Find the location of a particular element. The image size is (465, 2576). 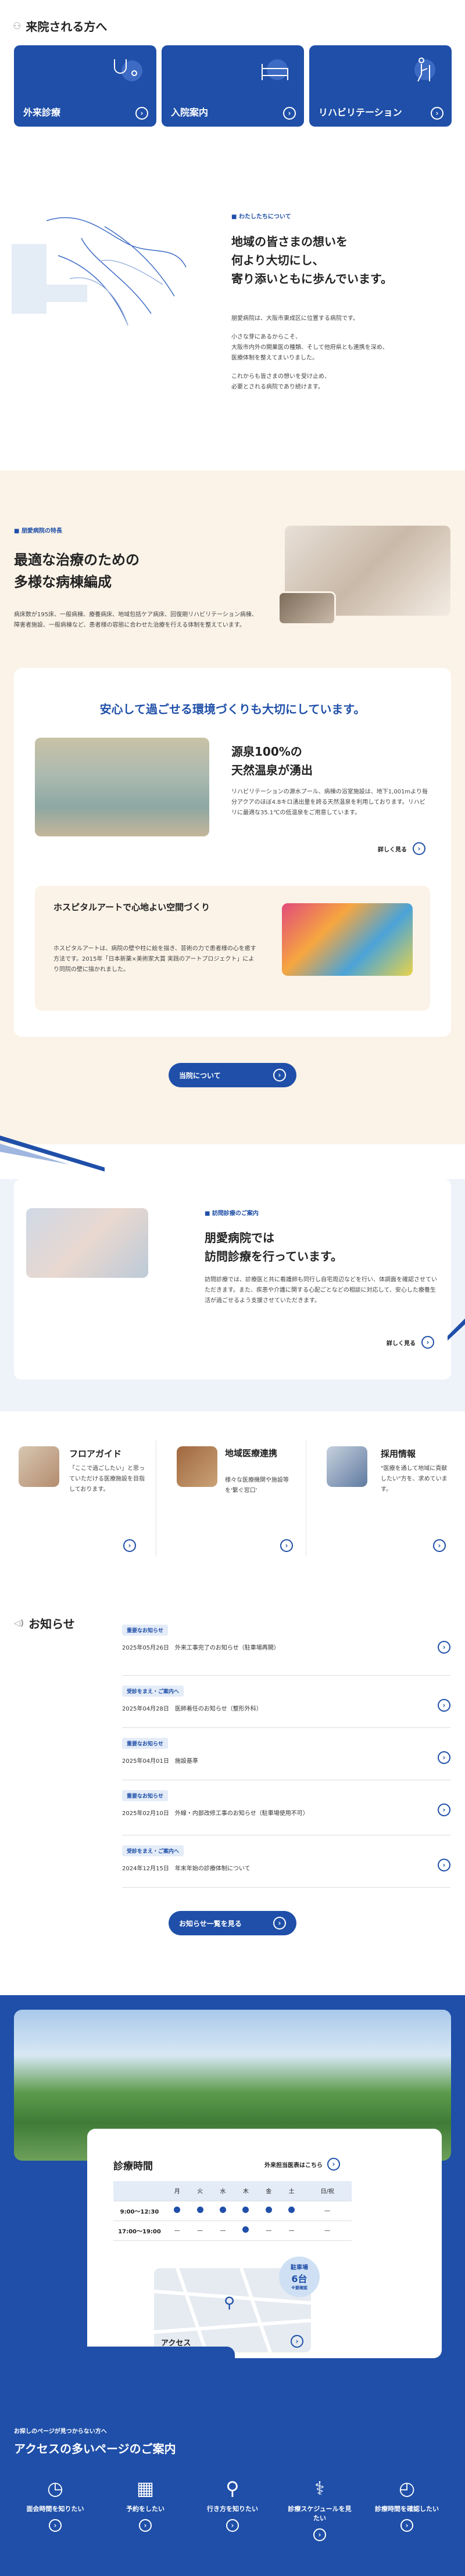

guide-recruit: 採用情報 "医療を通して地域に貢献したい"方を、求めています。 › is located at coordinates (383, 1499).